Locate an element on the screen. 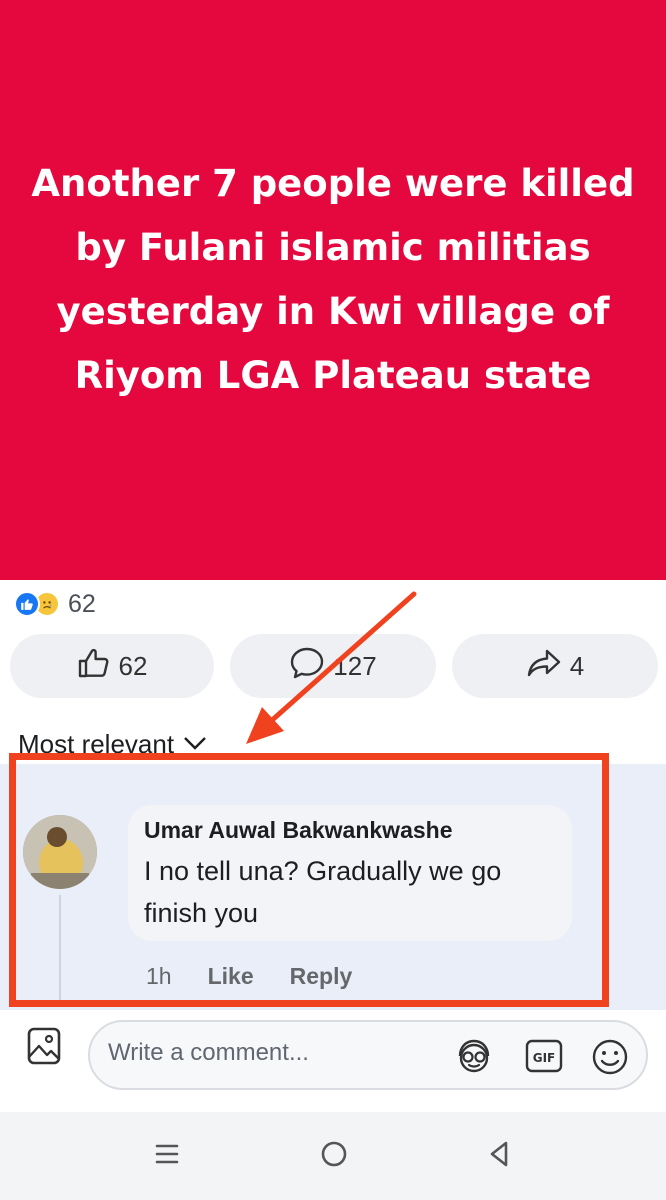 This screenshot has width=666, height=1200. emoji-icon is located at coordinates (610, 1059).